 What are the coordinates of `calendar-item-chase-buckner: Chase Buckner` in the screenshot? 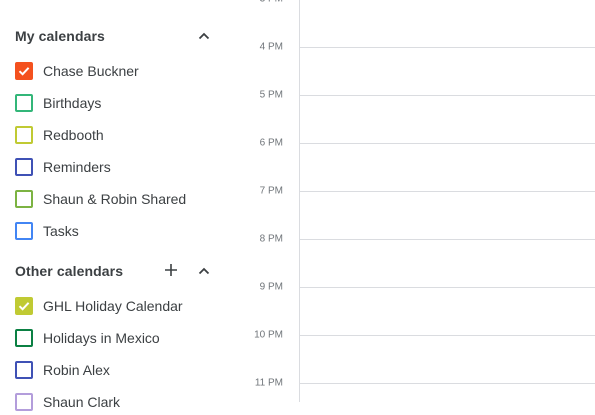 It's located at (117, 71).